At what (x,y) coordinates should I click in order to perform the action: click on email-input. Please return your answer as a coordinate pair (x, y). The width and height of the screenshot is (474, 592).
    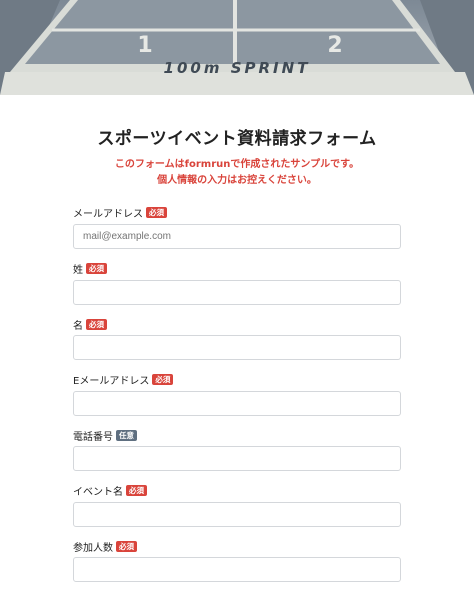
    Looking at the image, I should click on (237, 403).